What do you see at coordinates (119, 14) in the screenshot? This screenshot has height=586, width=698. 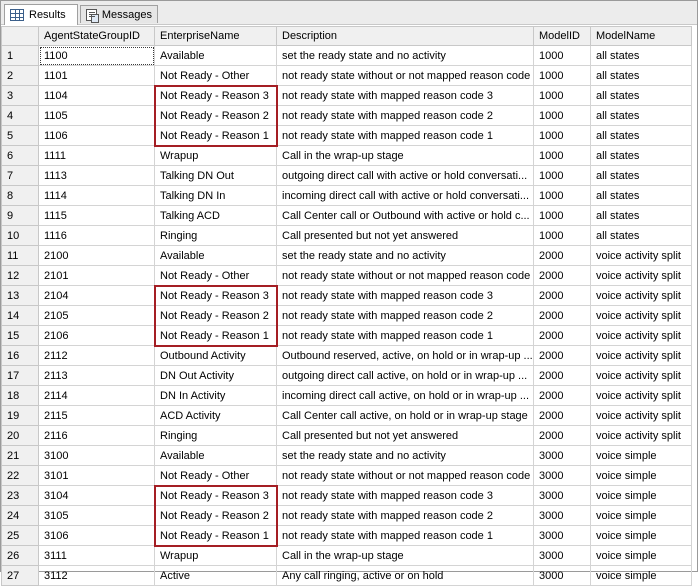 I see `tab-messages: Messages` at bounding box center [119, 14].